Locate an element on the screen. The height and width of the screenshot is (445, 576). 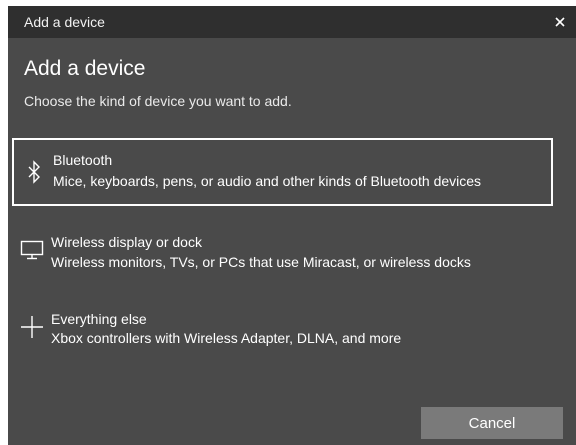
monitor-icon is located at coordinates (32, 250).